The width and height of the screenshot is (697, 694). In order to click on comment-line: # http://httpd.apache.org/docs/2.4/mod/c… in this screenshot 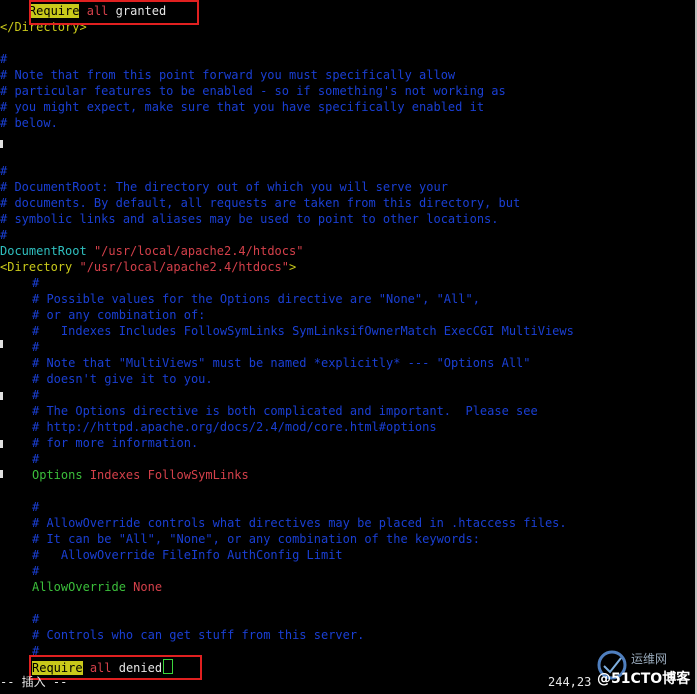, I will do `click(234, 427)`.